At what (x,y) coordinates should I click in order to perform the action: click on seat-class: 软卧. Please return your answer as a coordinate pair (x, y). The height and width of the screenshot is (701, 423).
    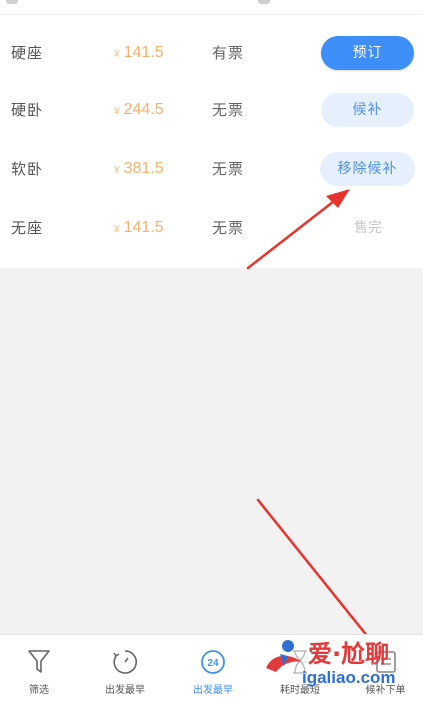
    Looking at the image, I should click on (27, 169).